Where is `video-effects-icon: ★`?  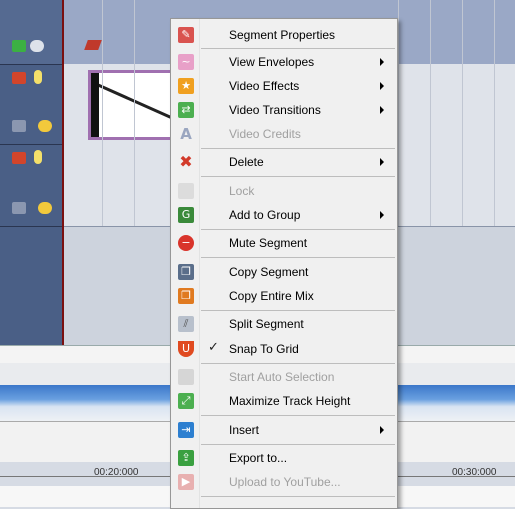
video-effects-icon: ★ is located at coordinates (186, 86).